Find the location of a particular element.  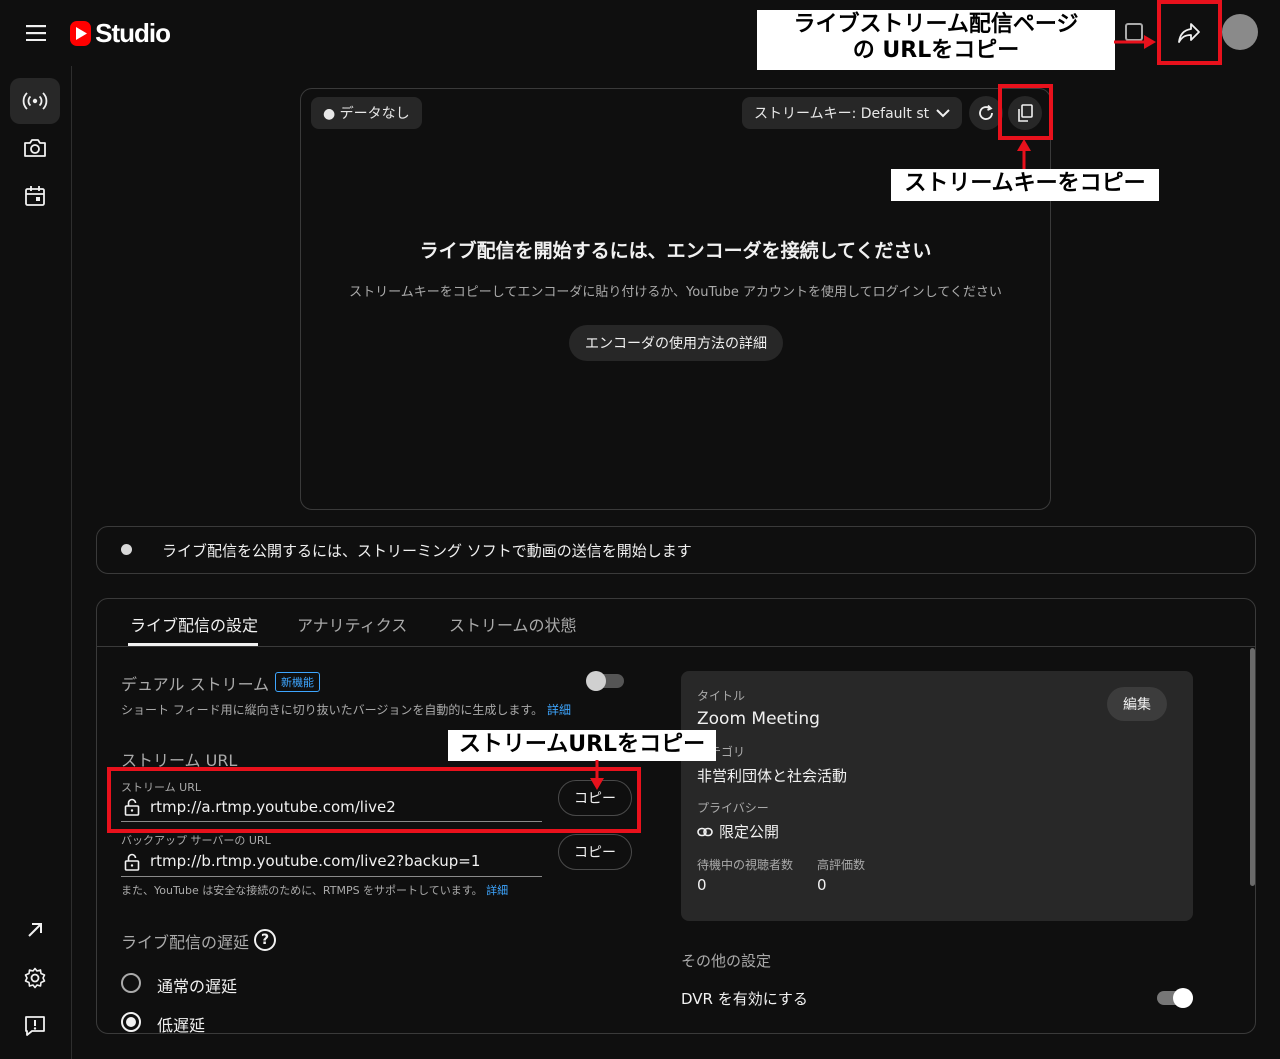

arrow-up-right-icon is located at coordinates (35, 930).